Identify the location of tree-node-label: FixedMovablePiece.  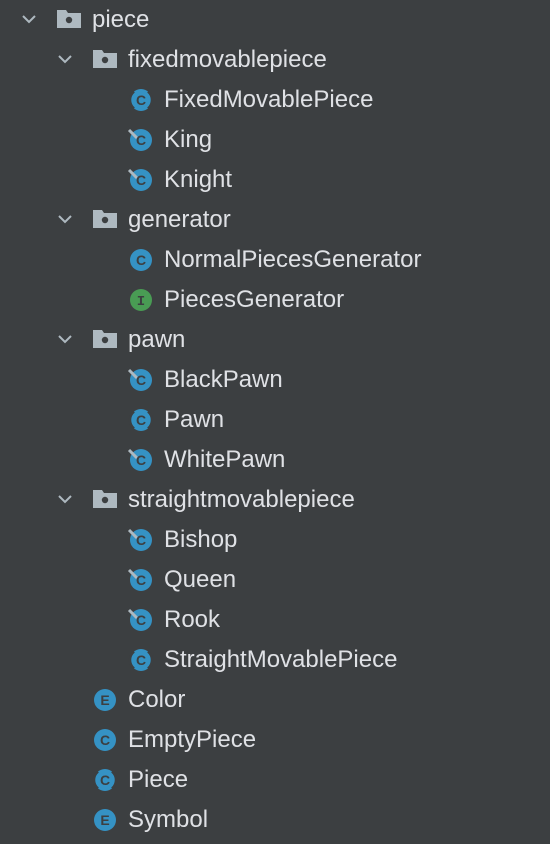
(269, 99).